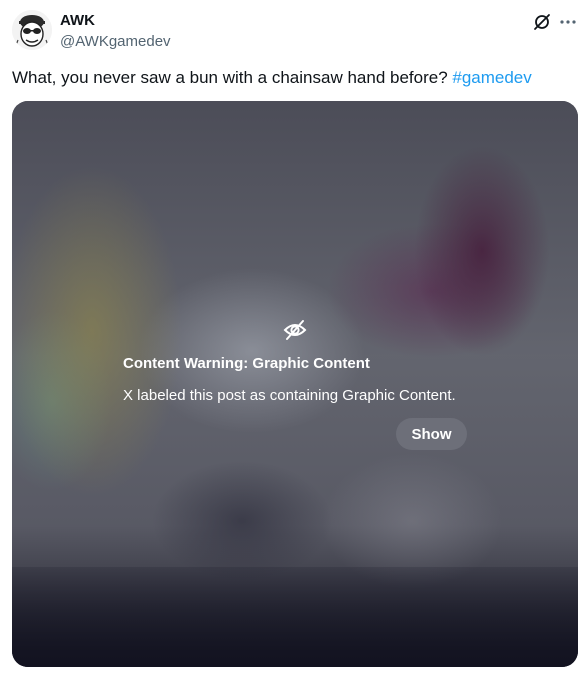 Image resolution: width=583 pixels, height=676 pixels. I want to click on avatar, so click(32, 30).